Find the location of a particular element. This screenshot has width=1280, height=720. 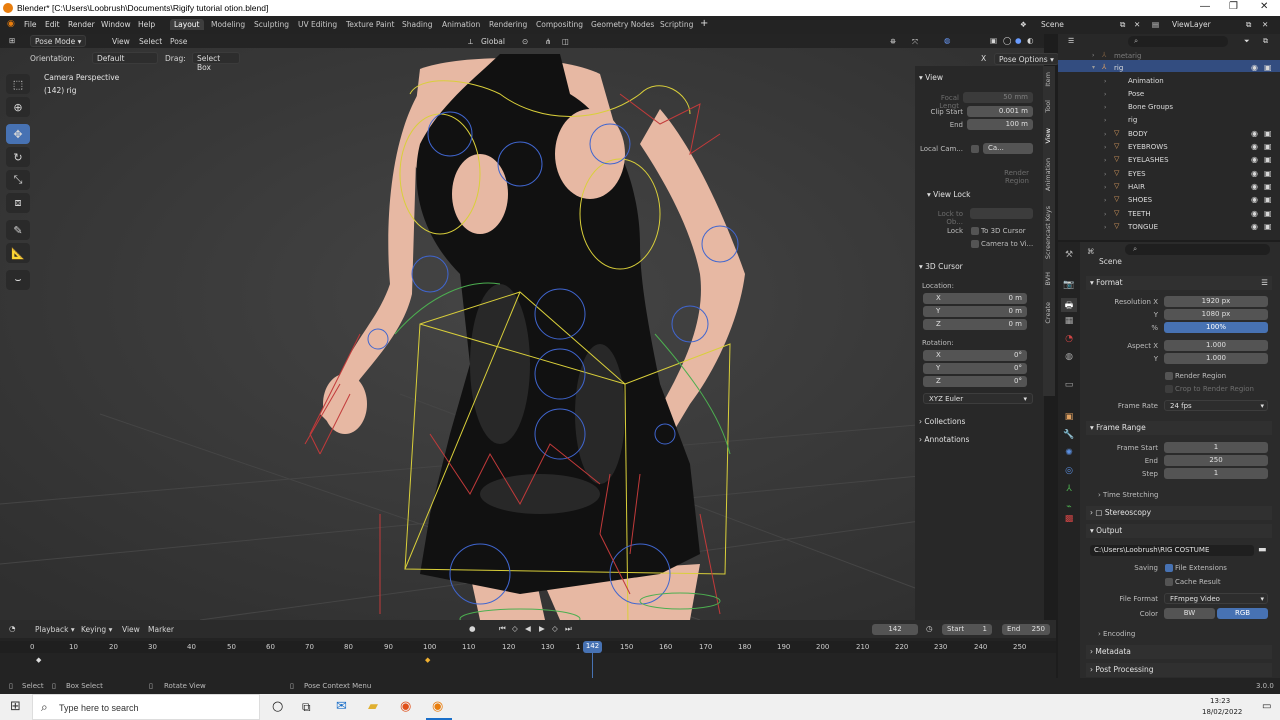

cursor-rot-z-field: Z 0° is located at coordinates (975, 381).